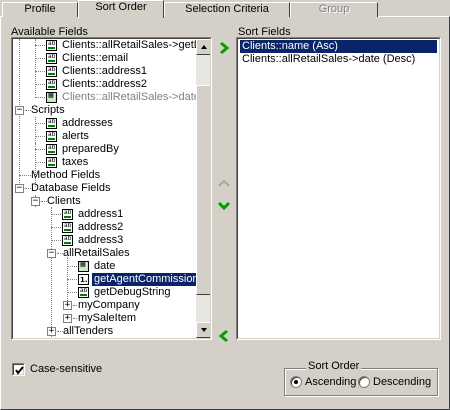  What do you see at coordinates (106, 97) in the screenshot?
I see `tree-item: ▦ Clients::allRetailSales->date` at bounding box center [106, 97].